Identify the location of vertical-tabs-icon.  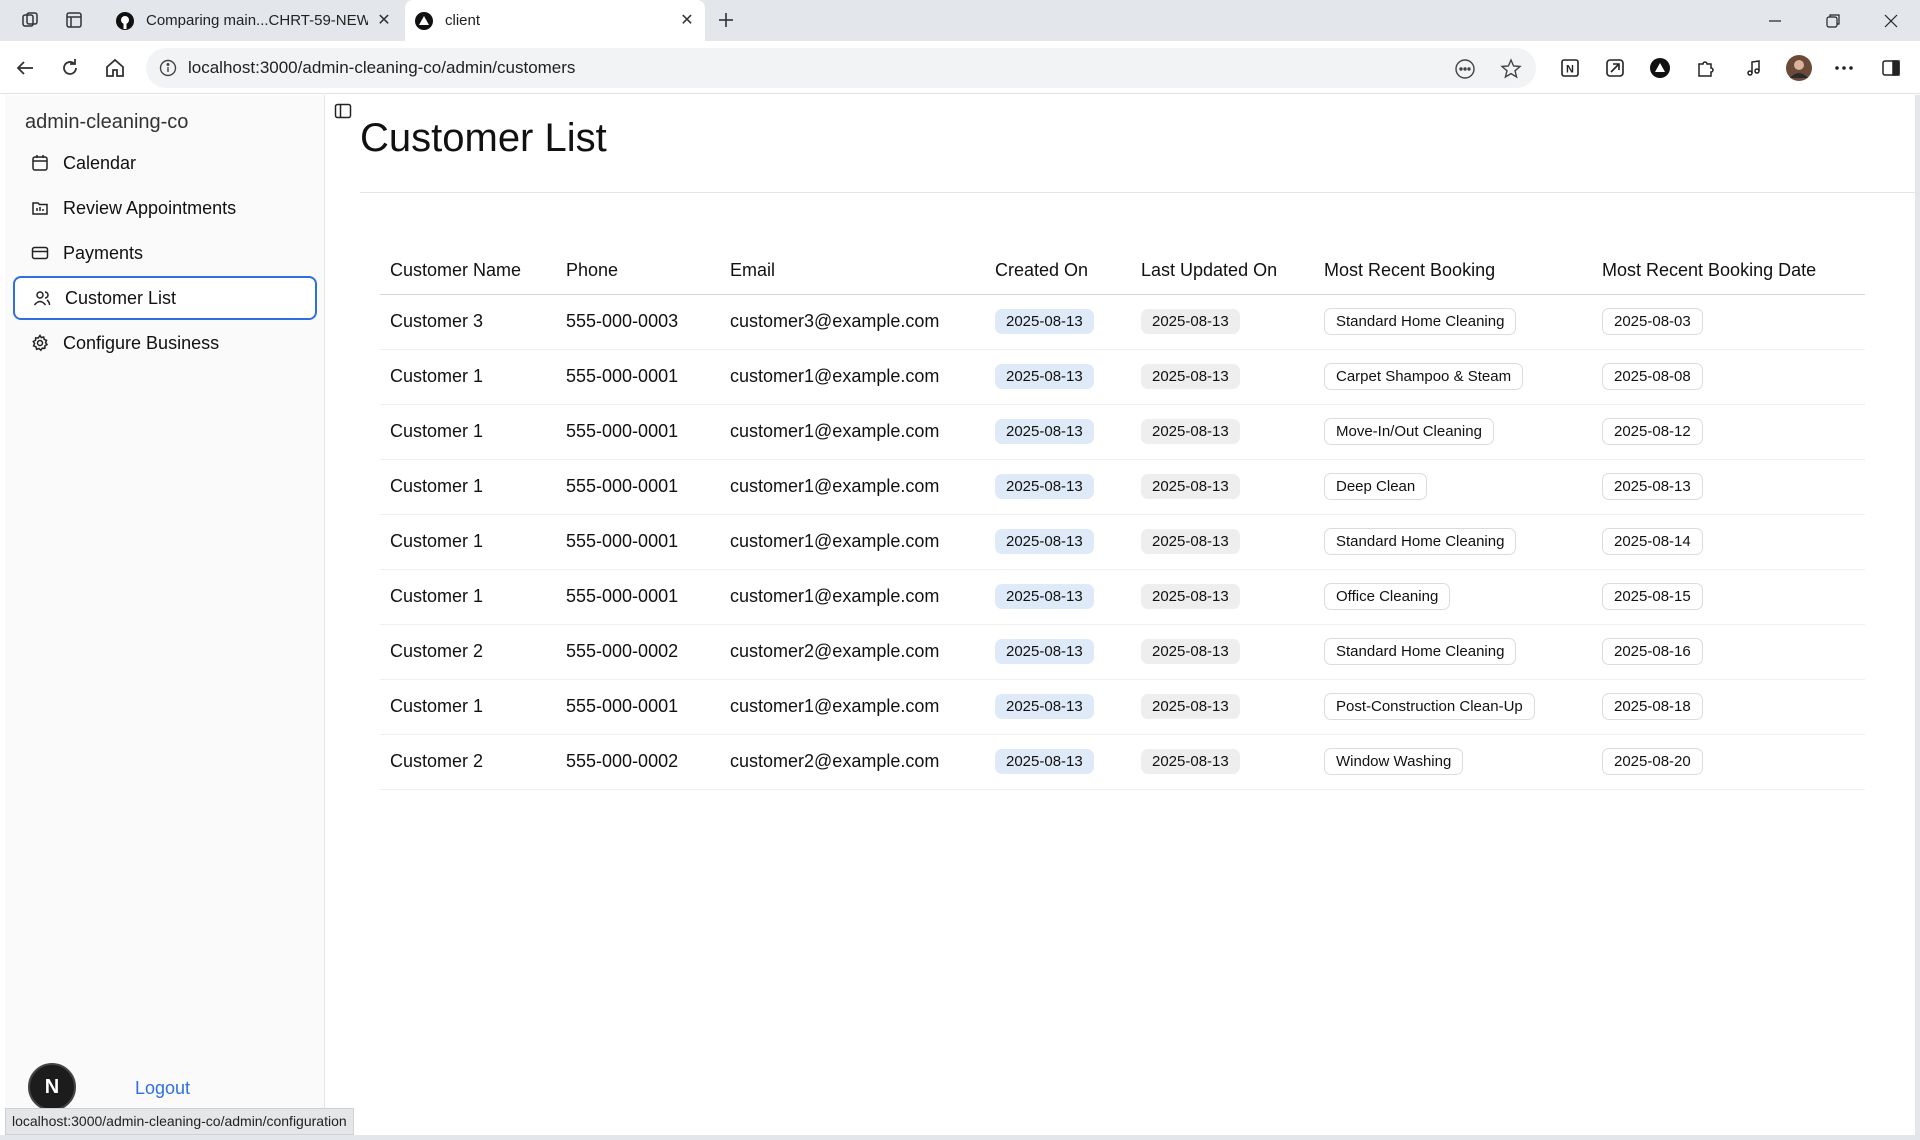
(74, 20).